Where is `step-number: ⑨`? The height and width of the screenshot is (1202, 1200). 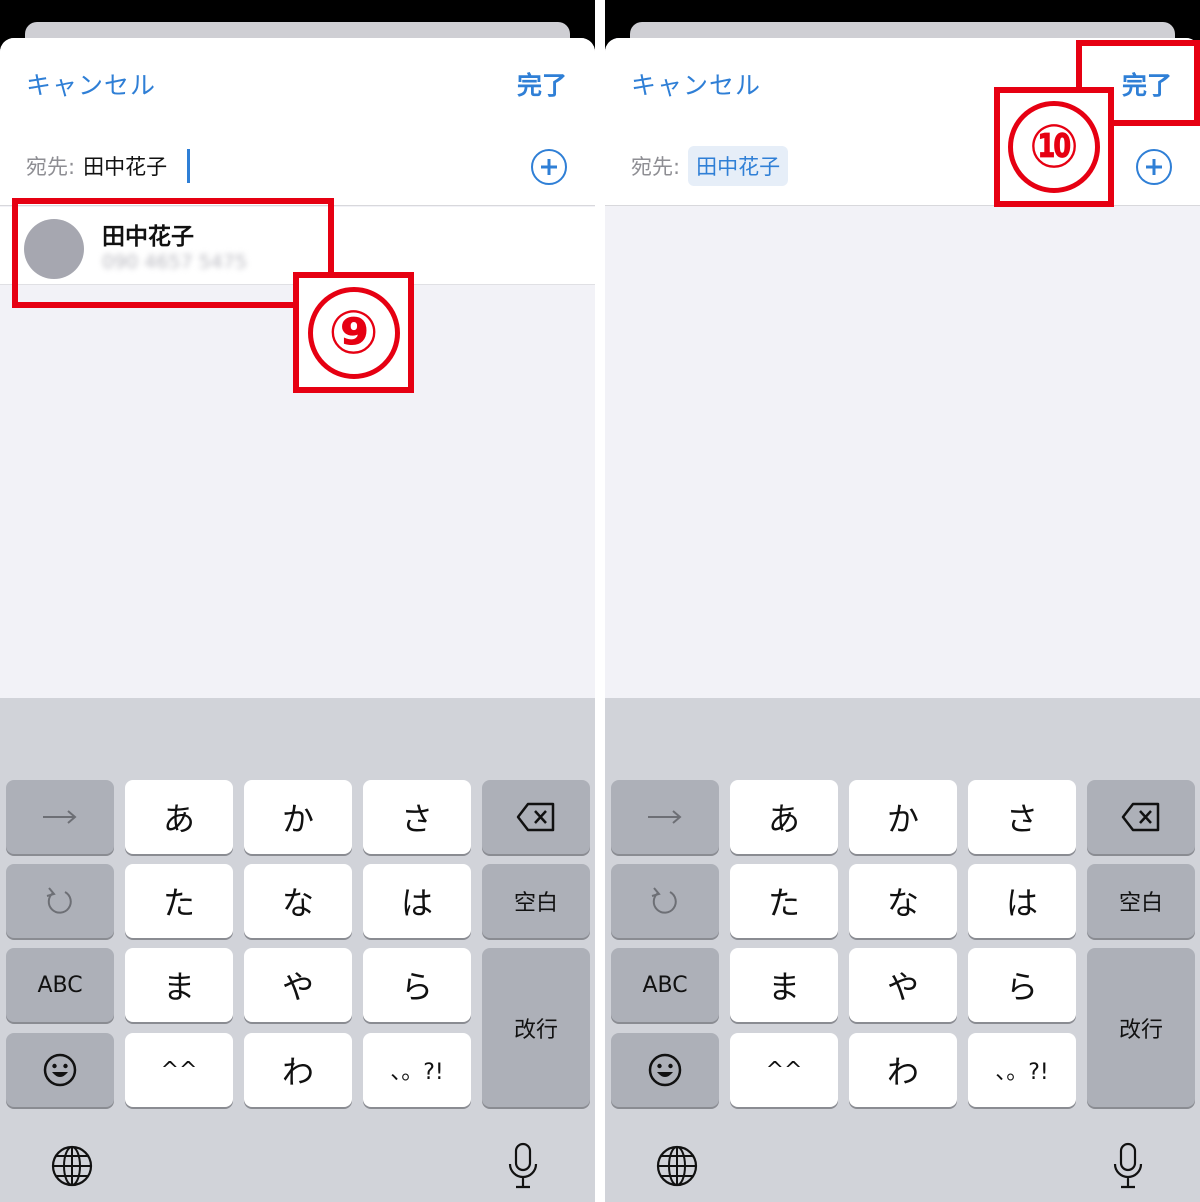
step-number: ⑨ is located at coordinates (353, 332).